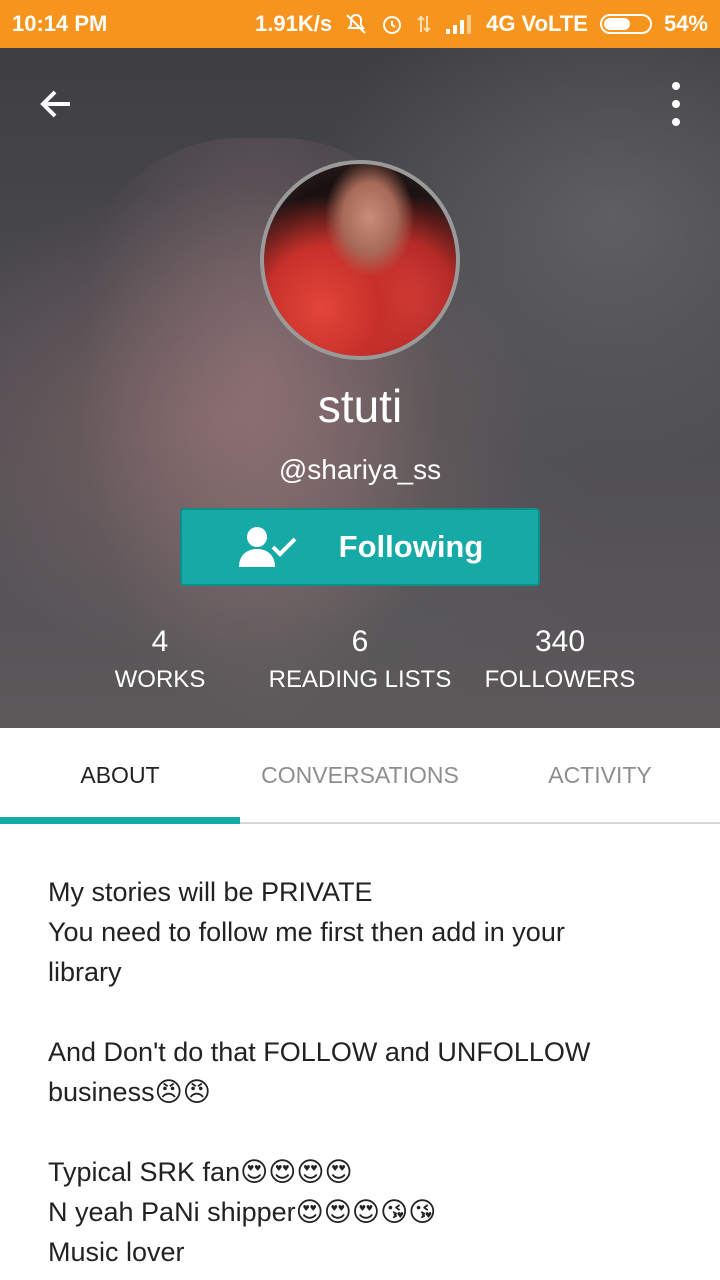 This screenshot has height=1280, width=720. What do you see at coordinates (160, 641) in the screenshot?
I see `stat-value: 4` at bounding box center [160, 641].